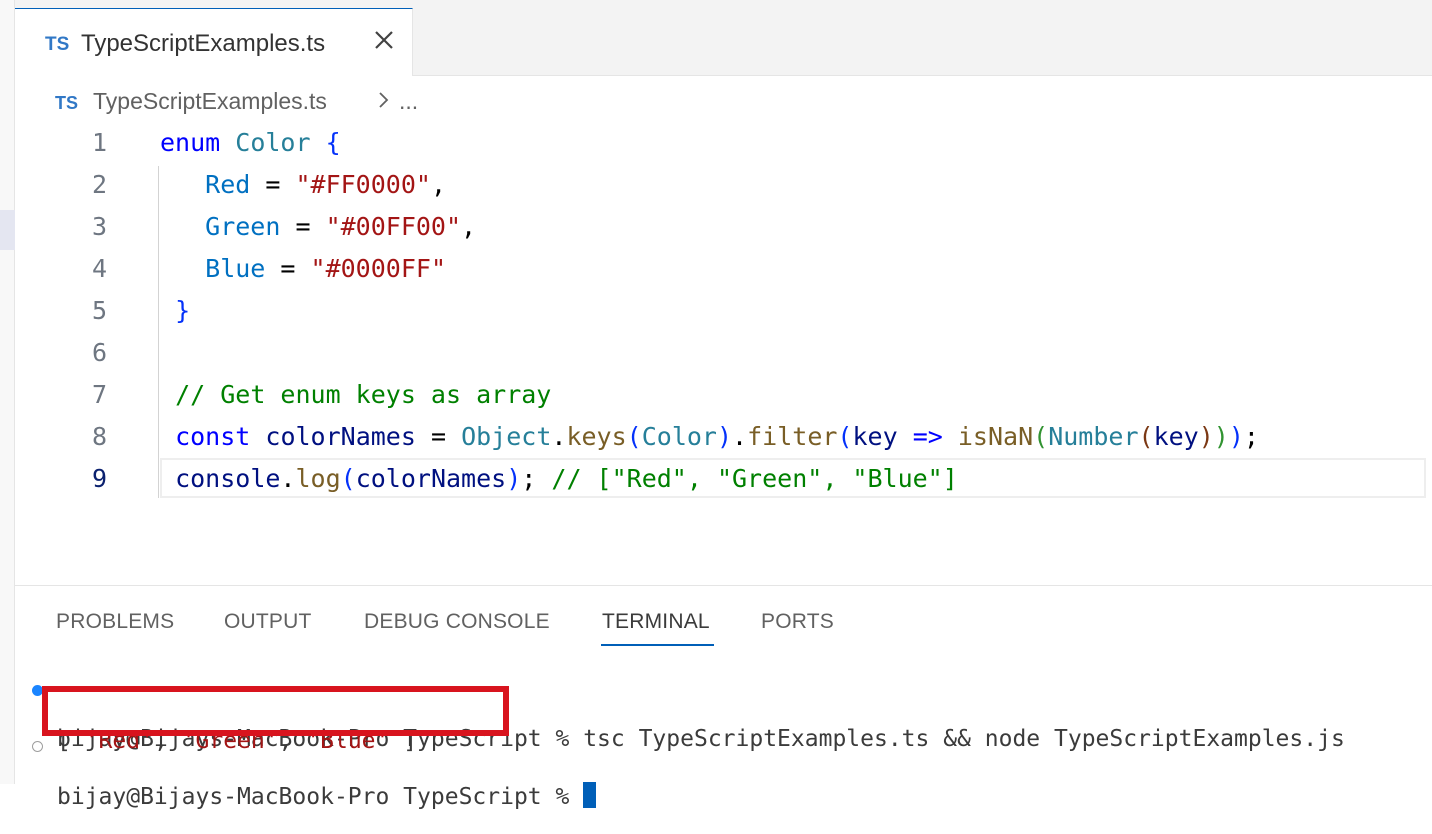 The width and height of the screenshot is (1432, 834). I want to click on tab-filename: TypeScriptExamples.ts, so click(203, 43).